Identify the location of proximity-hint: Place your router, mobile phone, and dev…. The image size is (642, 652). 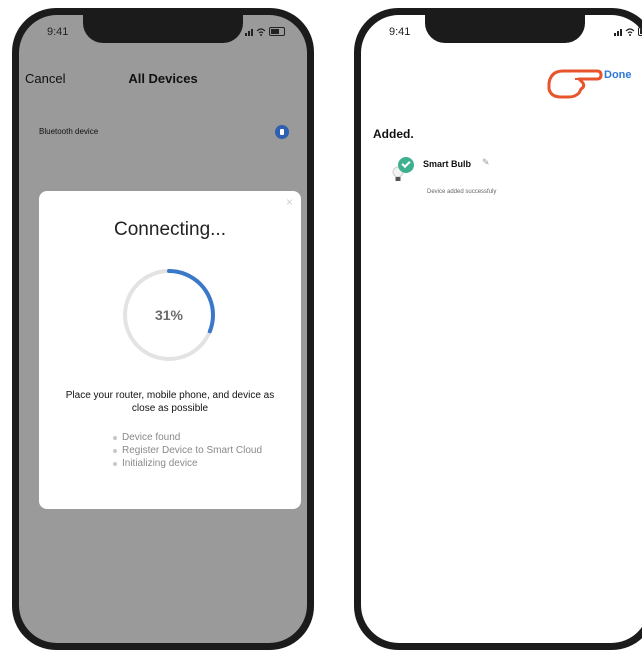
(170, 402).